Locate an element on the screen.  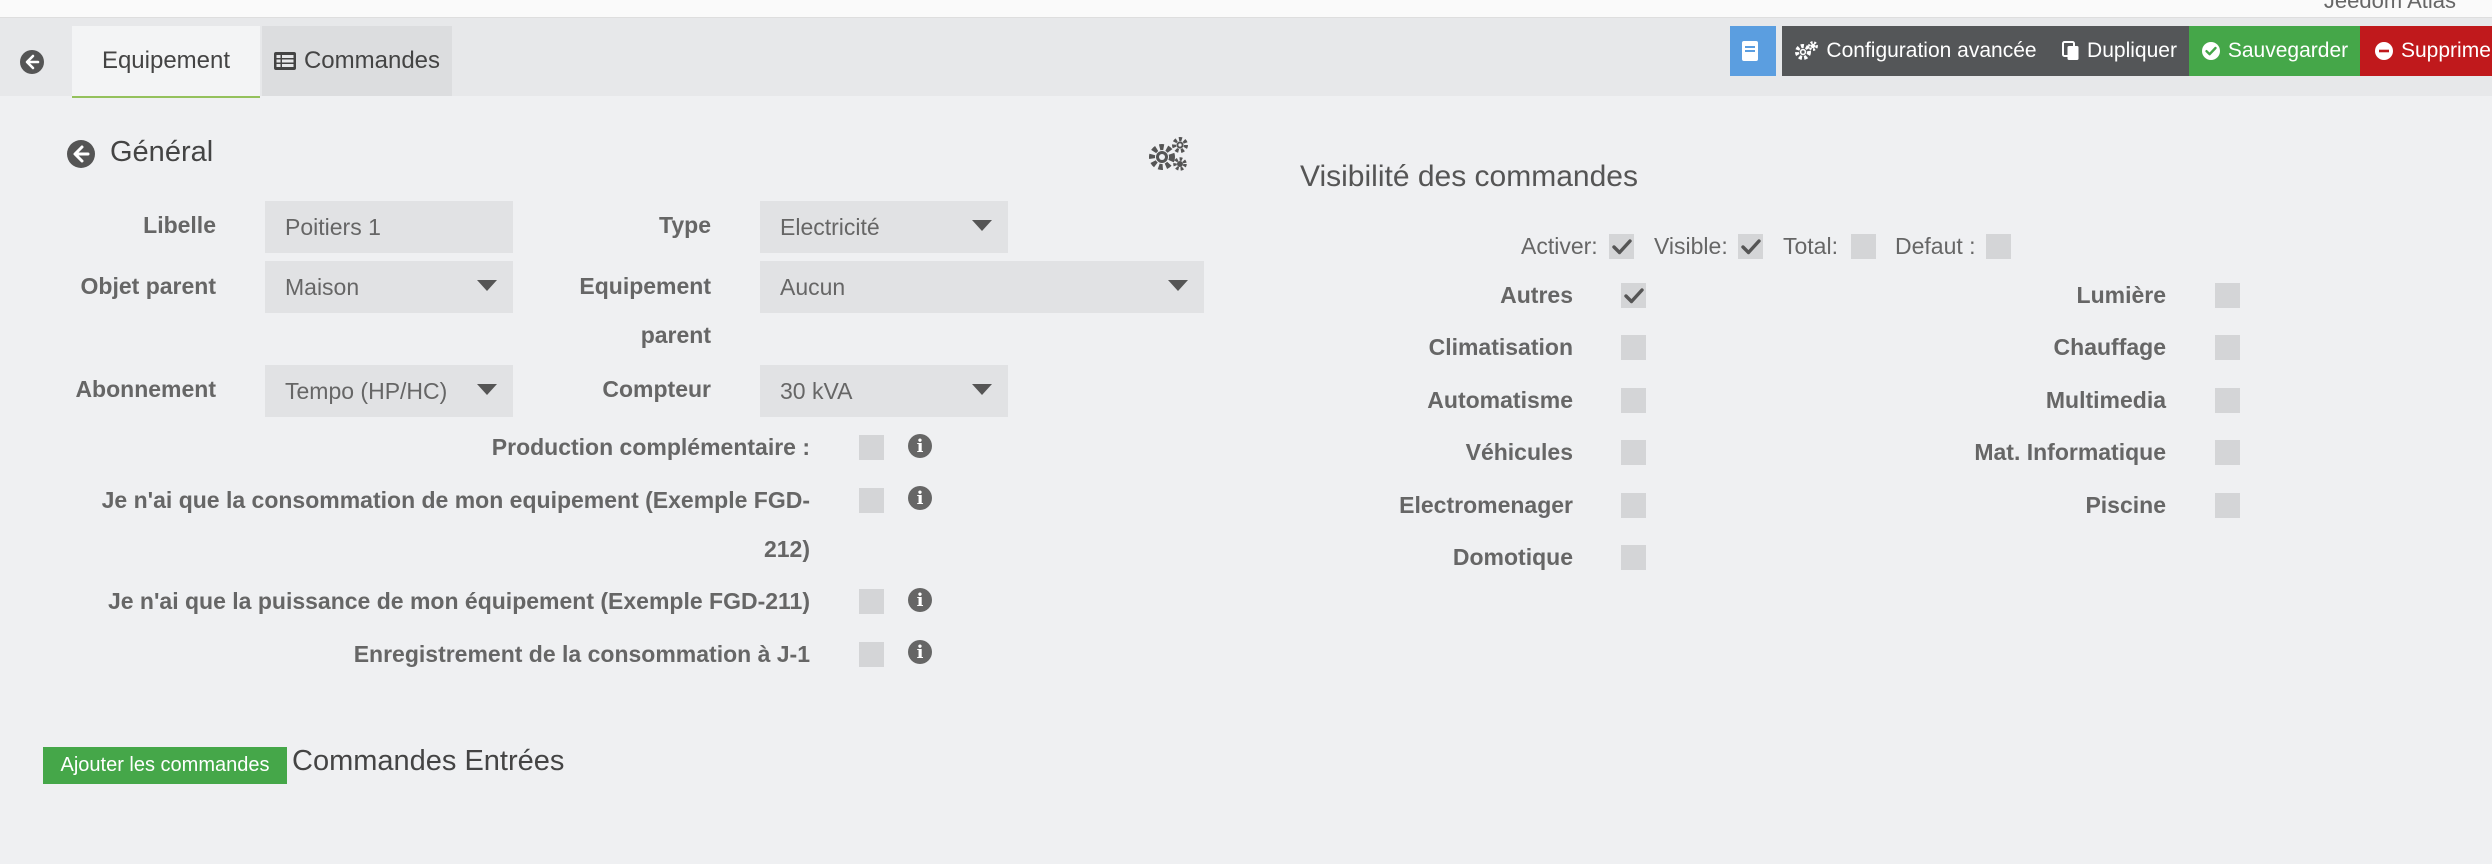
category-chauffage-label: Chauffage is located at coordinates (2109, 347).